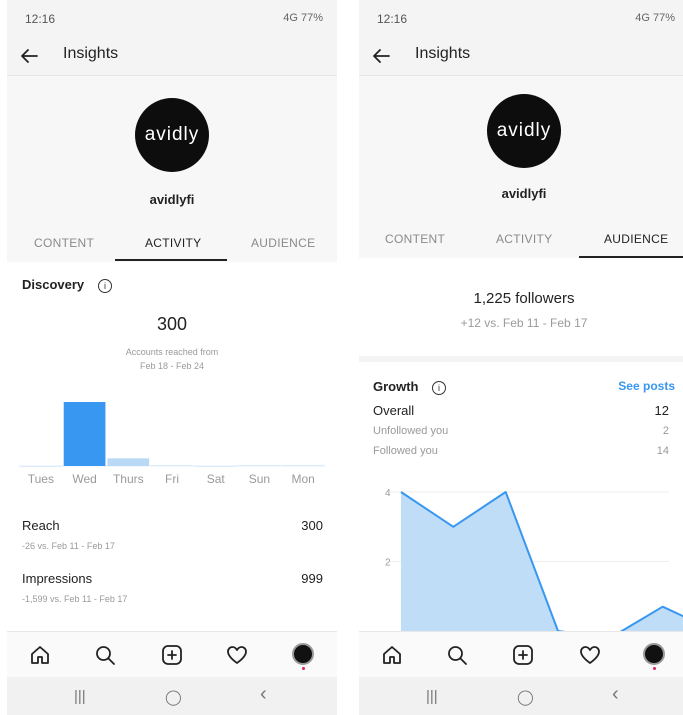 Image resolution: width=683 pixels, height=715 pixels. I want to click on reach-label: Reach, so click(41, 525).